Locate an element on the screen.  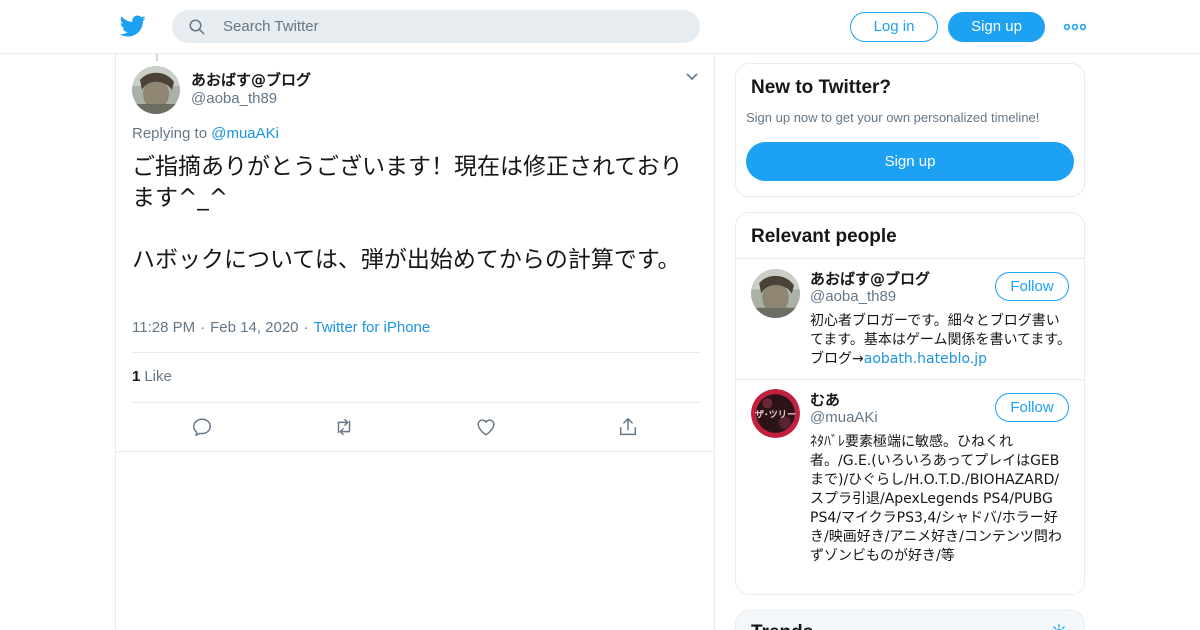
like-count-line: 1 Like is located at coordinates (152, 376).